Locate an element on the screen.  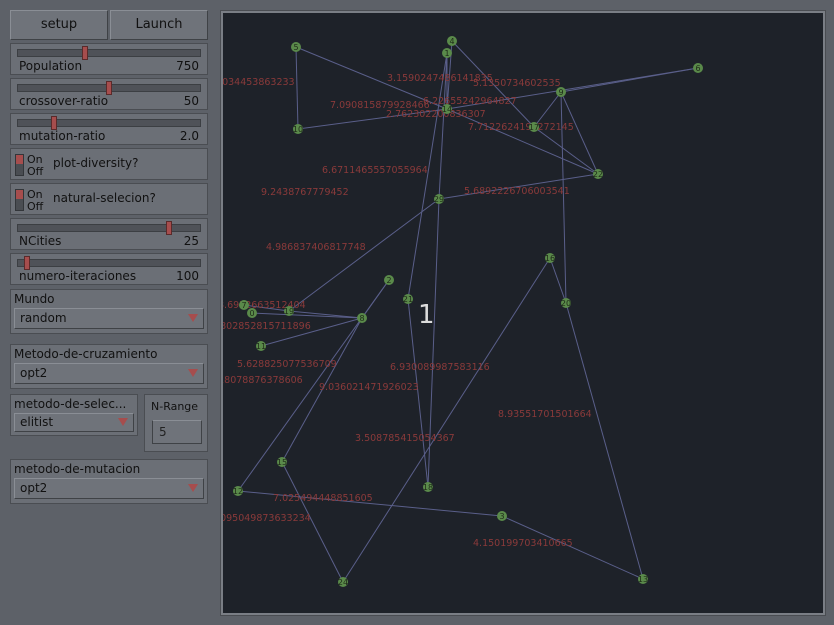
slider-label: crossover-ratio is located at coordinates (64, 101).